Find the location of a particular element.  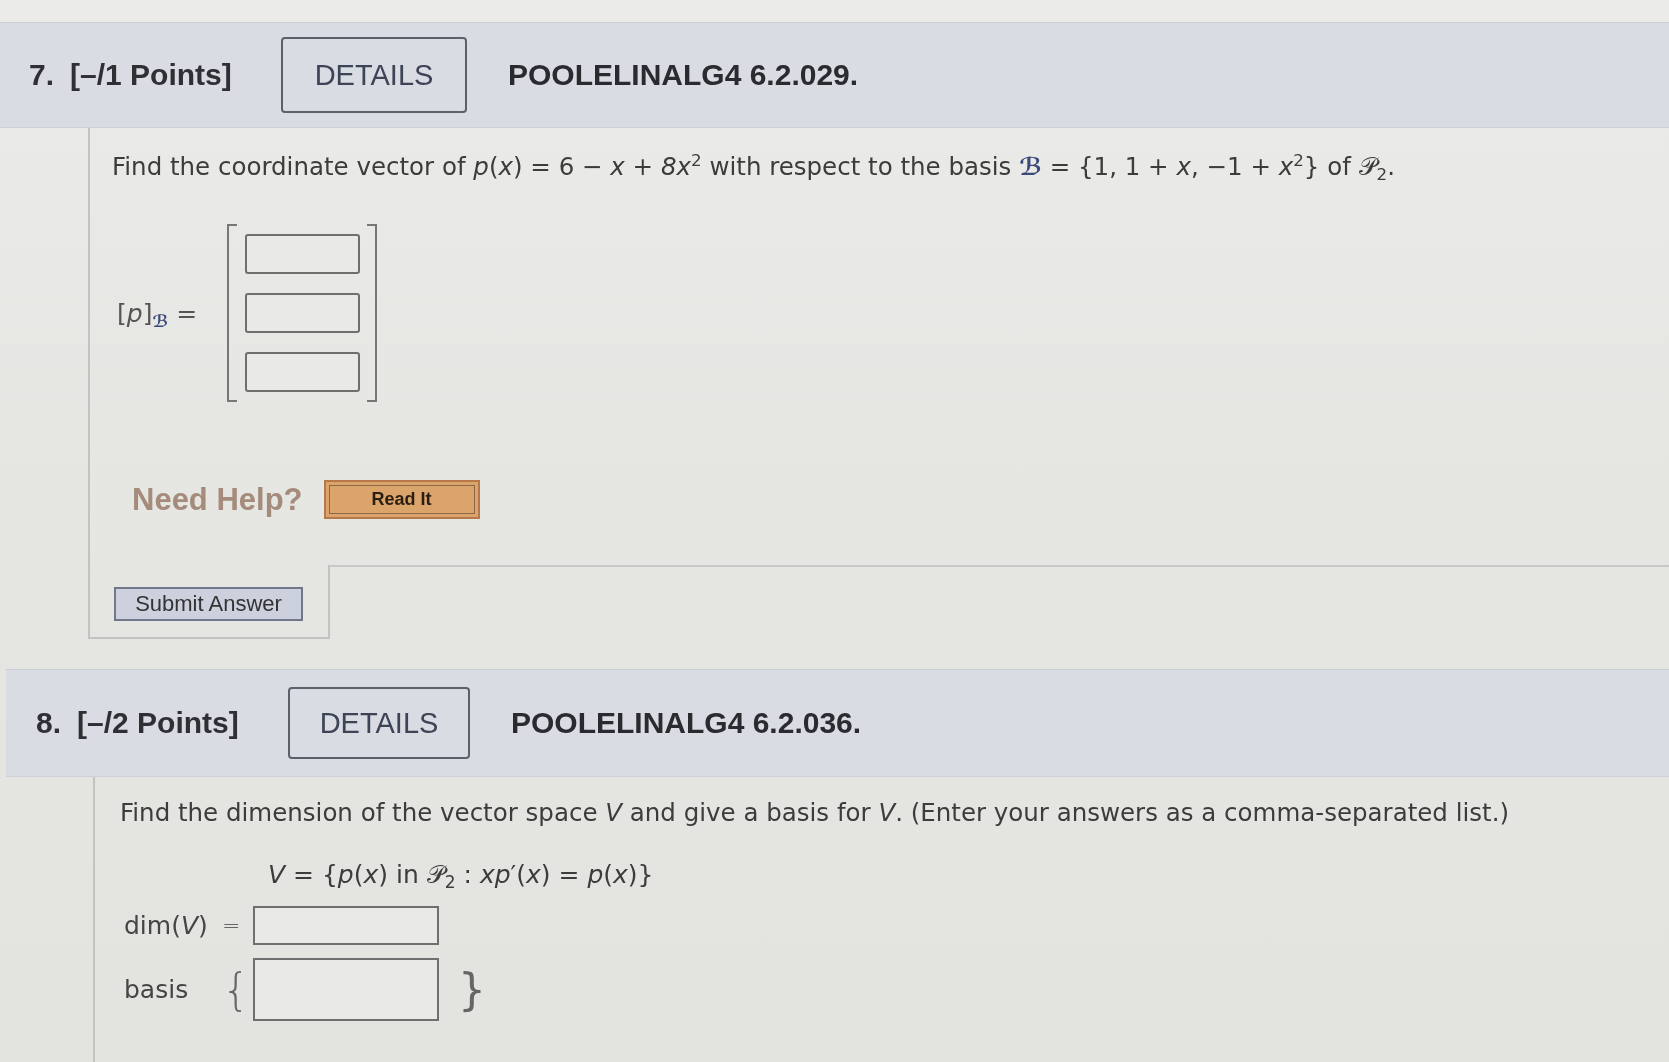

set-formula: V = {p(x) in 𝒫$_{2}$ : xp′(x) = p(x)} is located at coordinates (461, 875).